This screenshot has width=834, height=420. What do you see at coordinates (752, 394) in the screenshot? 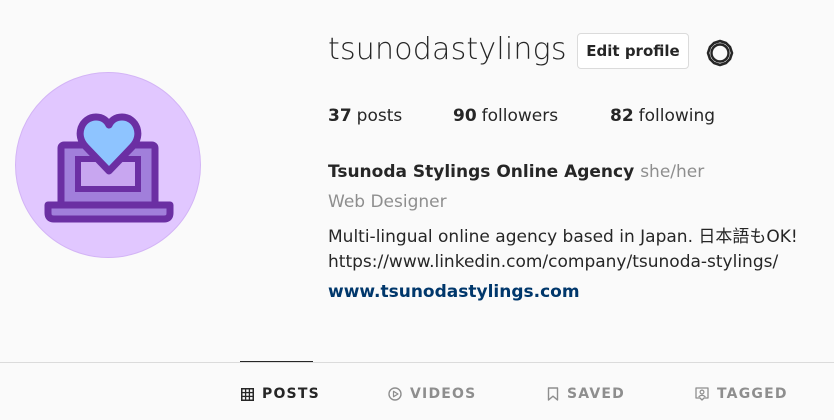
I see `tab-tagged-label: TAGGED` at bounding box center [752, 394].